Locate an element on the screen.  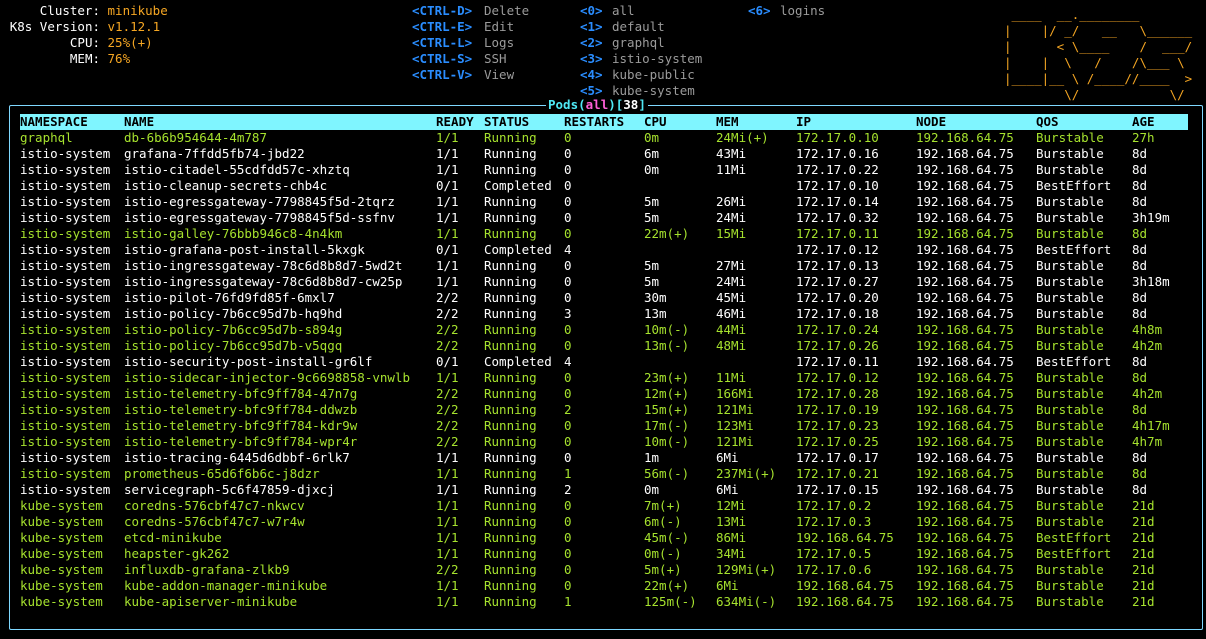
shortcut-item: <CTRL-D> Delete is located at coordinates (470, 11).